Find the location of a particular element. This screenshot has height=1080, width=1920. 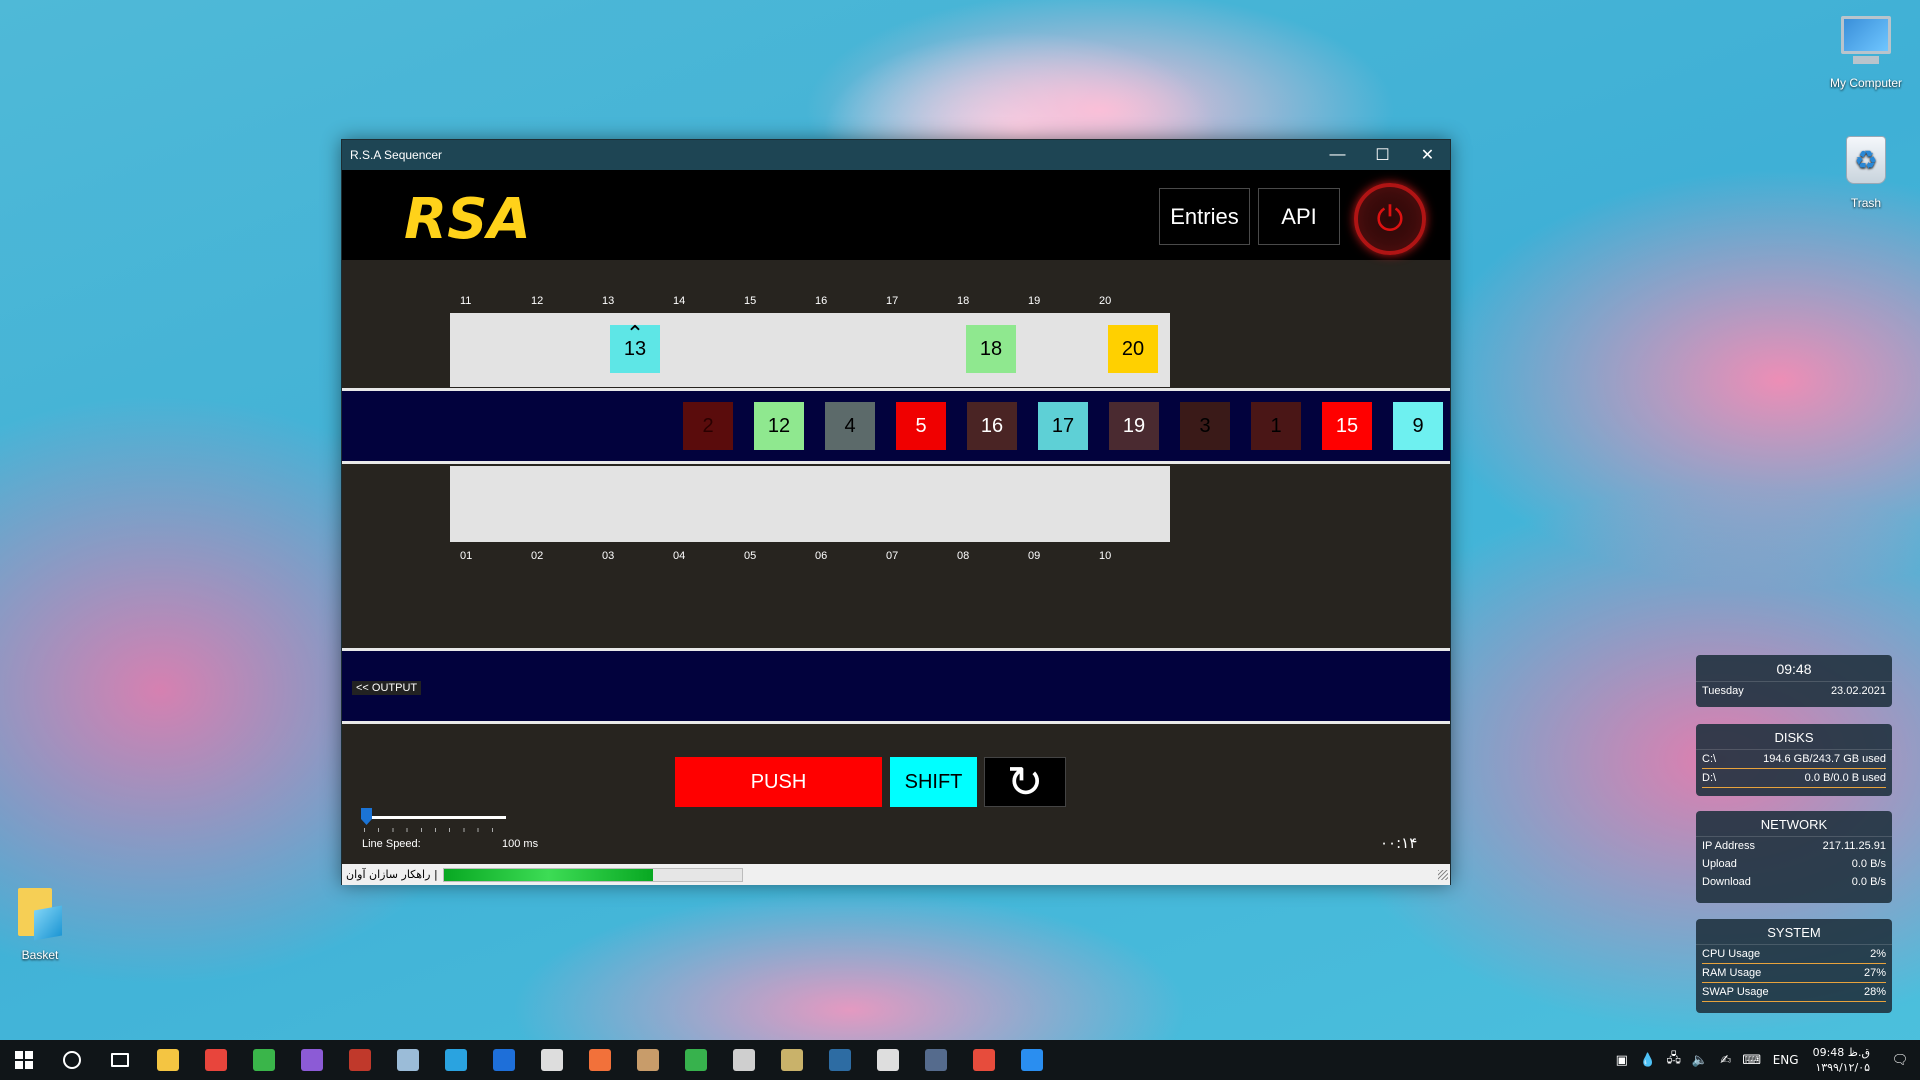

entries-button: Entries is located at coordinates (1204, 216).